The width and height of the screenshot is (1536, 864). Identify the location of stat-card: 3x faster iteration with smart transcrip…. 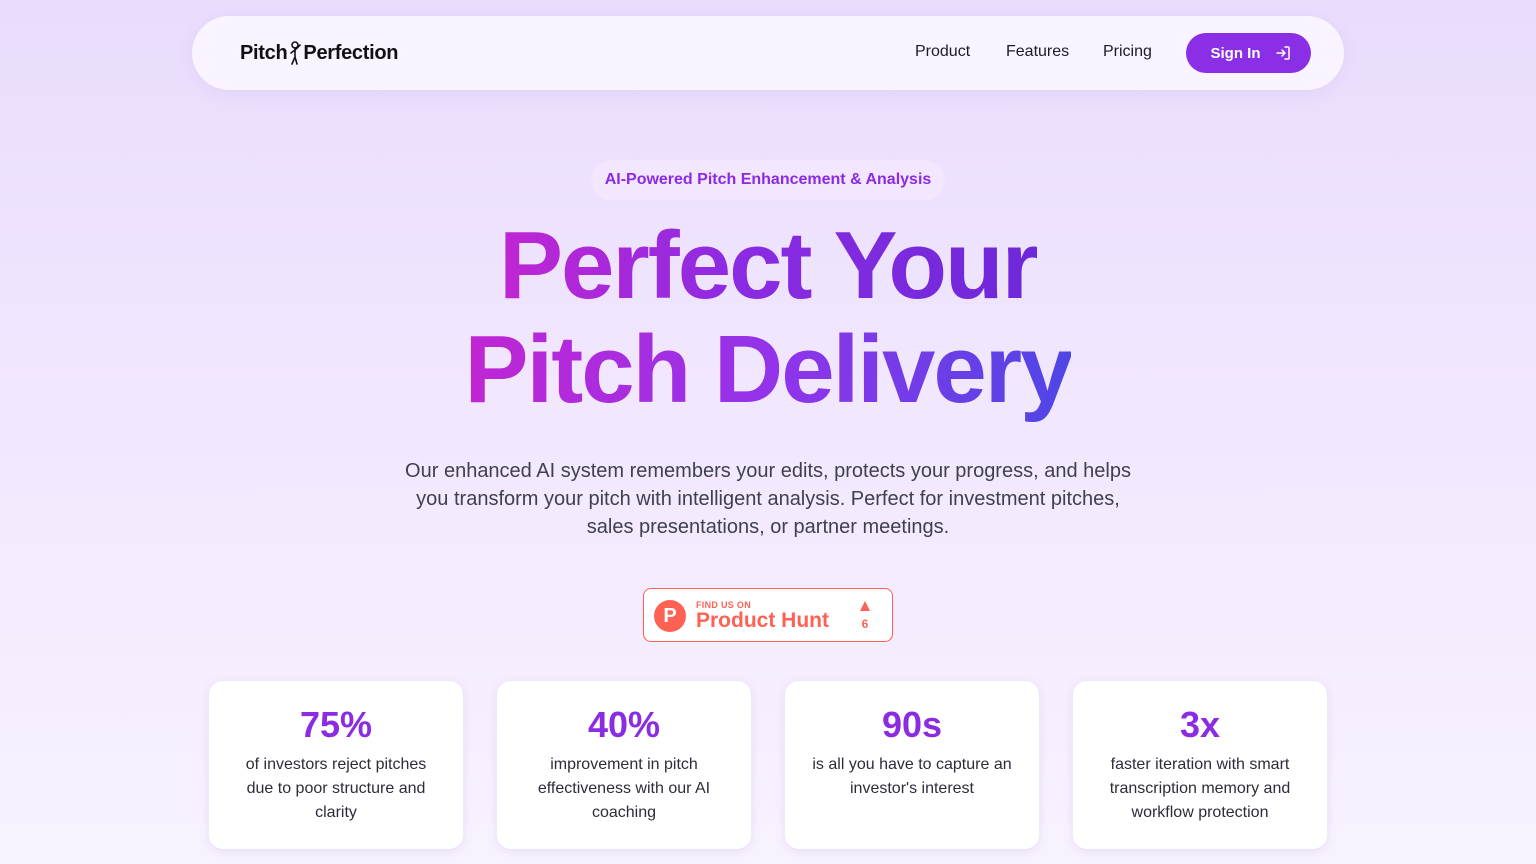
(1200, 765).